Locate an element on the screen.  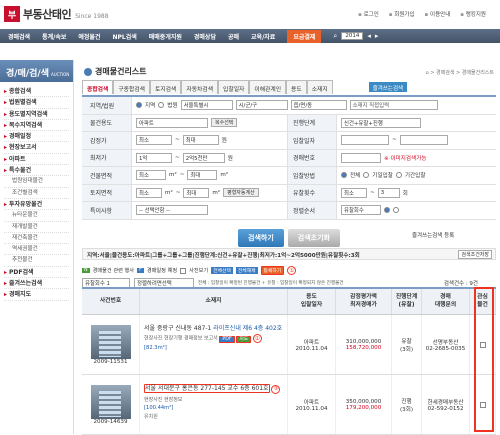
sort-desc-radio is located at coordinates (396, 210).